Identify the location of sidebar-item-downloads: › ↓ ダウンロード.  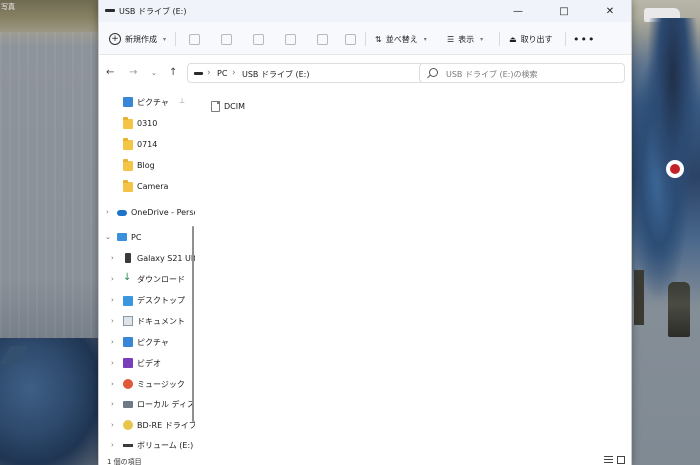
(147, 279).